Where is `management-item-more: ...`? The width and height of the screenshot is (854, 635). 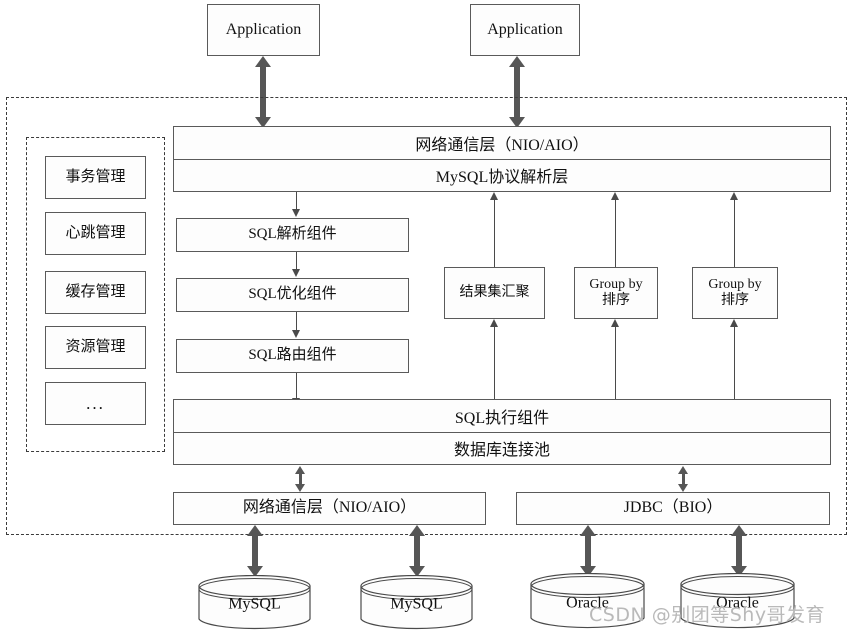 management-item-more: ... is located at coordinates (95, 403).